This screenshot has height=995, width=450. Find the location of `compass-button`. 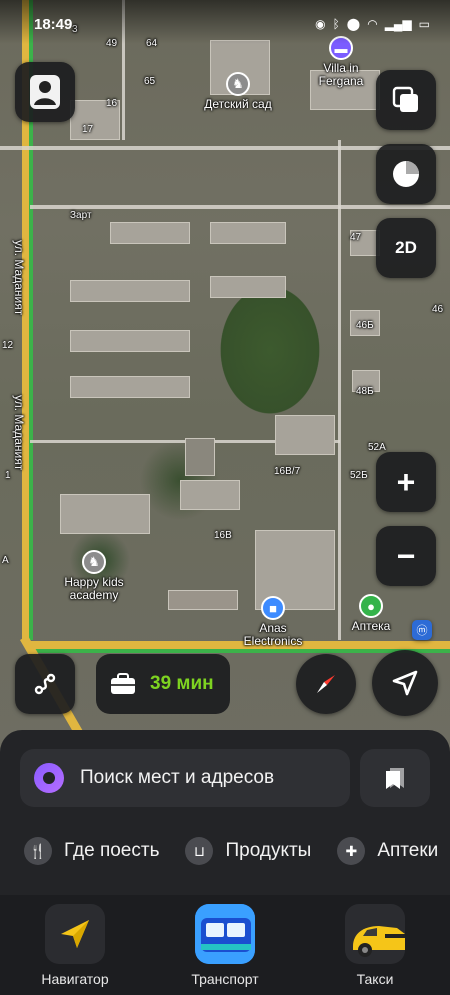

compass-button is located at coordinates (326, 684).